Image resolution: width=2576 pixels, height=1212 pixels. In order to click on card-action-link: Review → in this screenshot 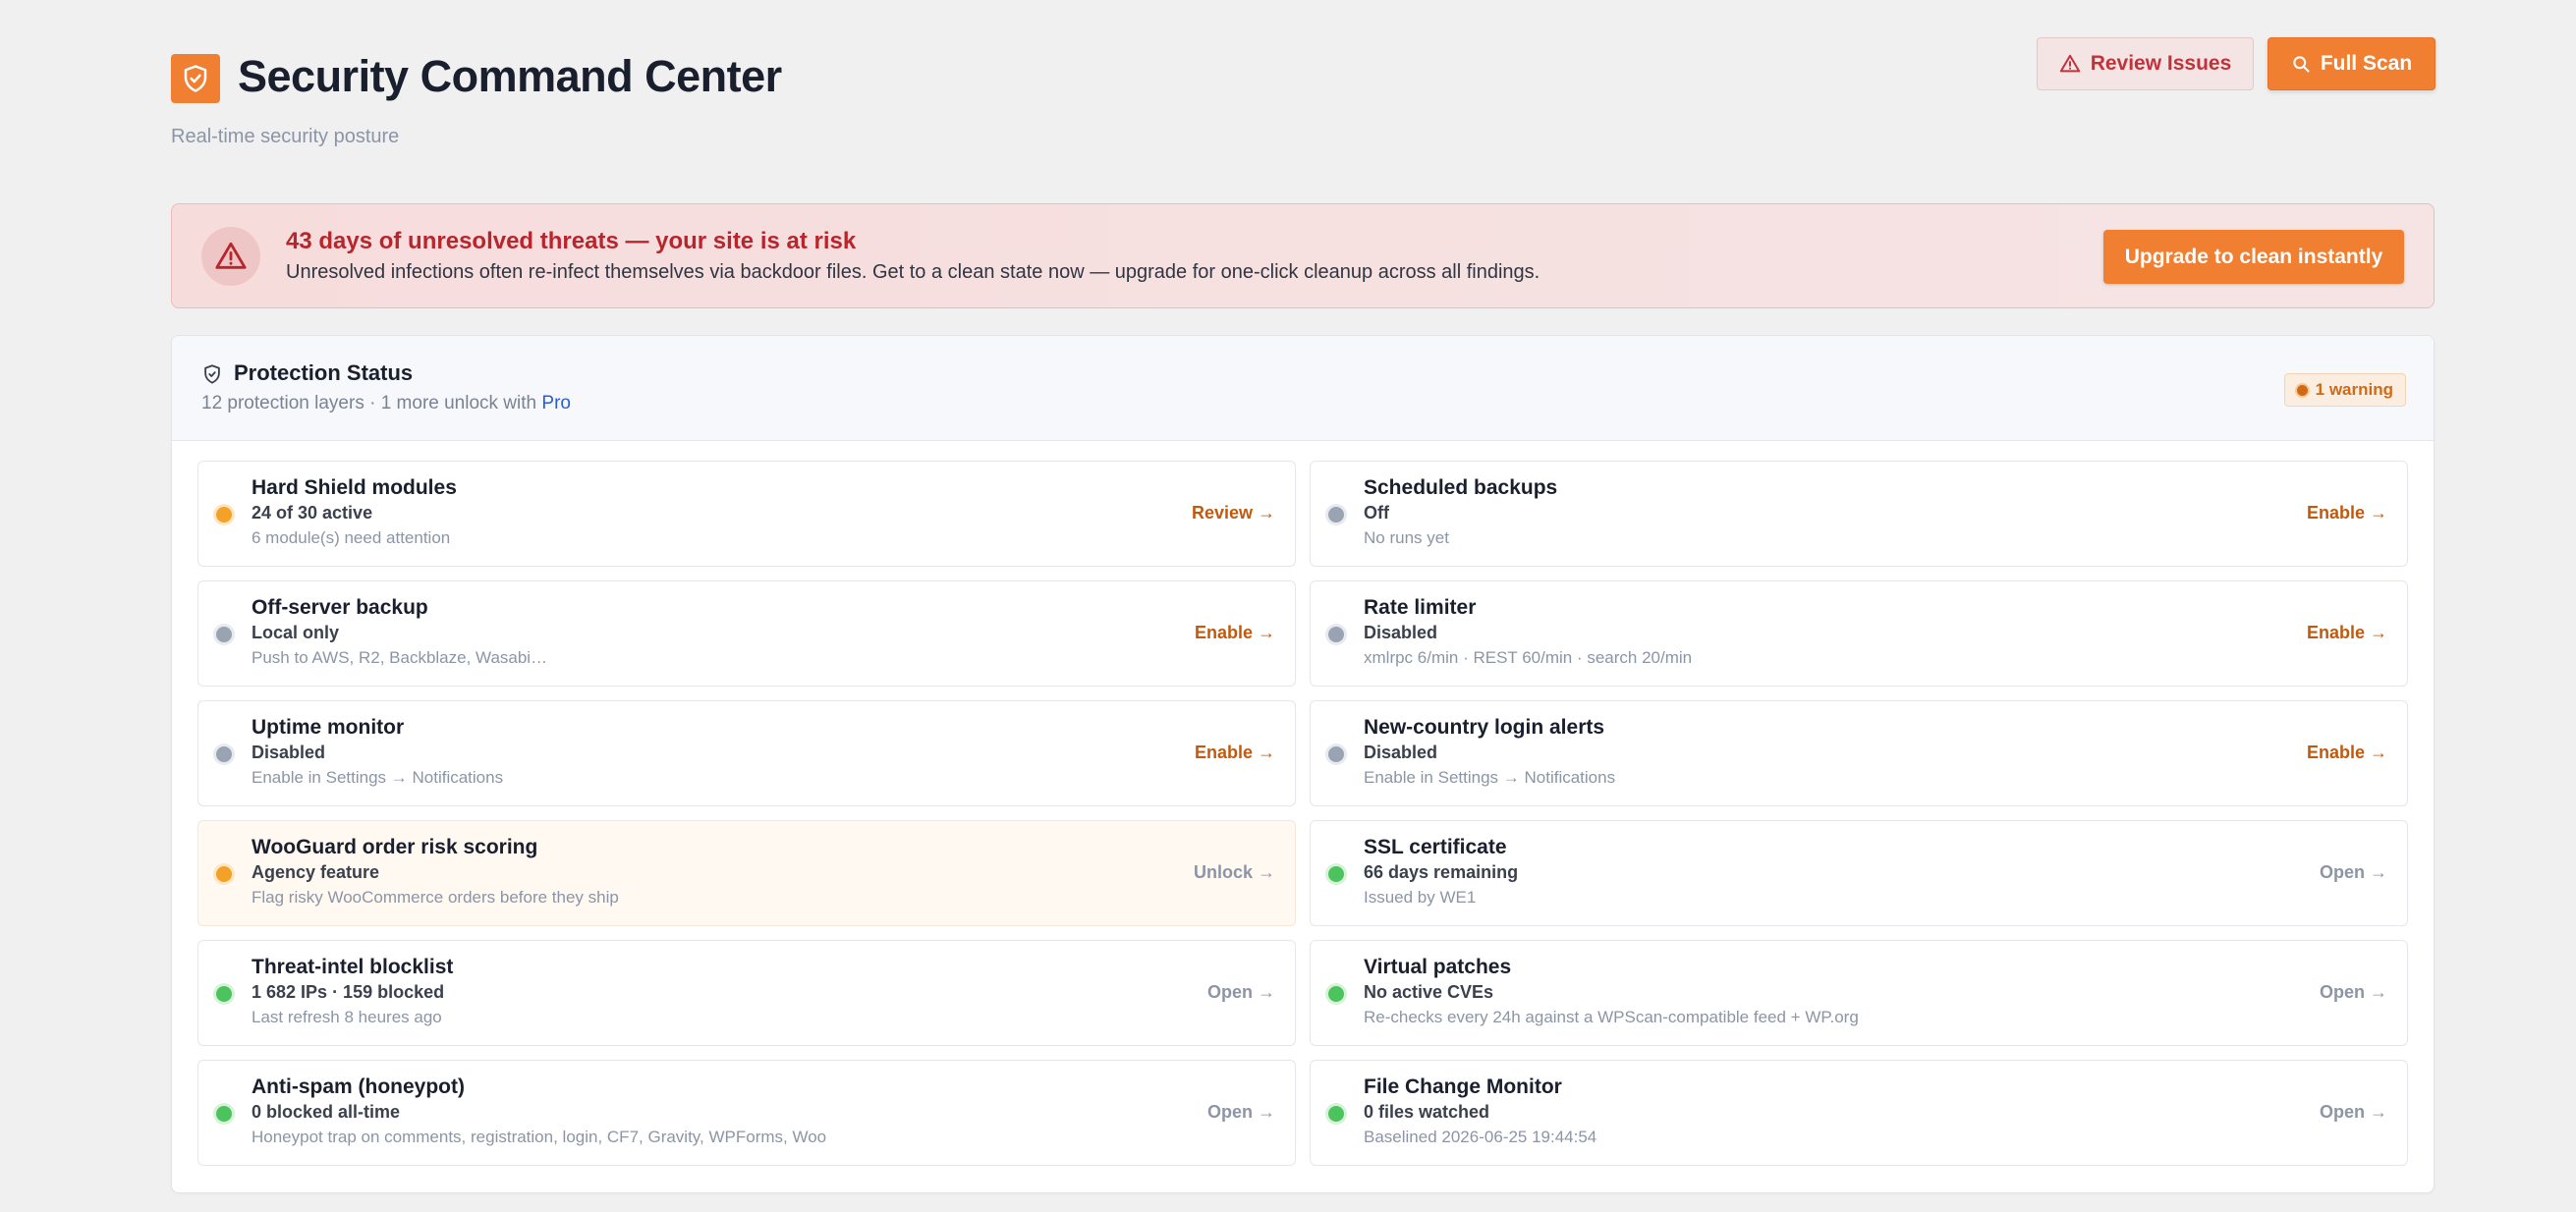, I will do `click(1233, 513)`.